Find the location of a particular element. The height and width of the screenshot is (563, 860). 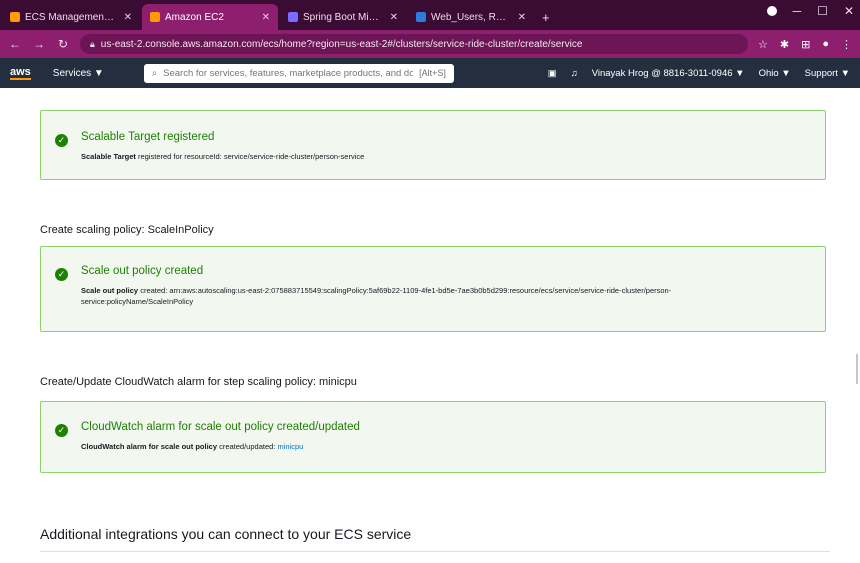

notifications-bell-icon: ♫ is located at coordinates (574, 73).